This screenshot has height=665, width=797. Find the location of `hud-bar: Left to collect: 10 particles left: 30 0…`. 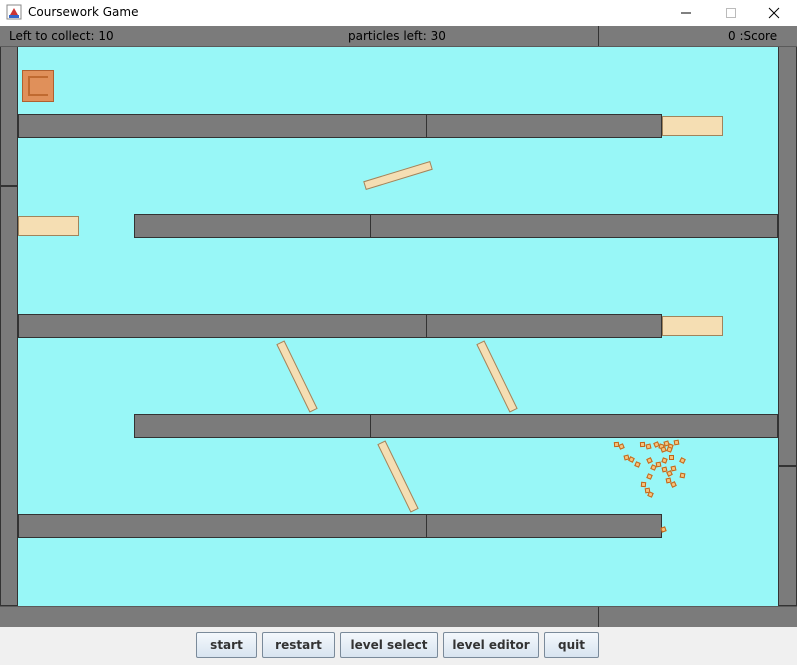

hud-bar: Left to collect: 10 particles left: 30 0… is located at coordinates (398, 36).